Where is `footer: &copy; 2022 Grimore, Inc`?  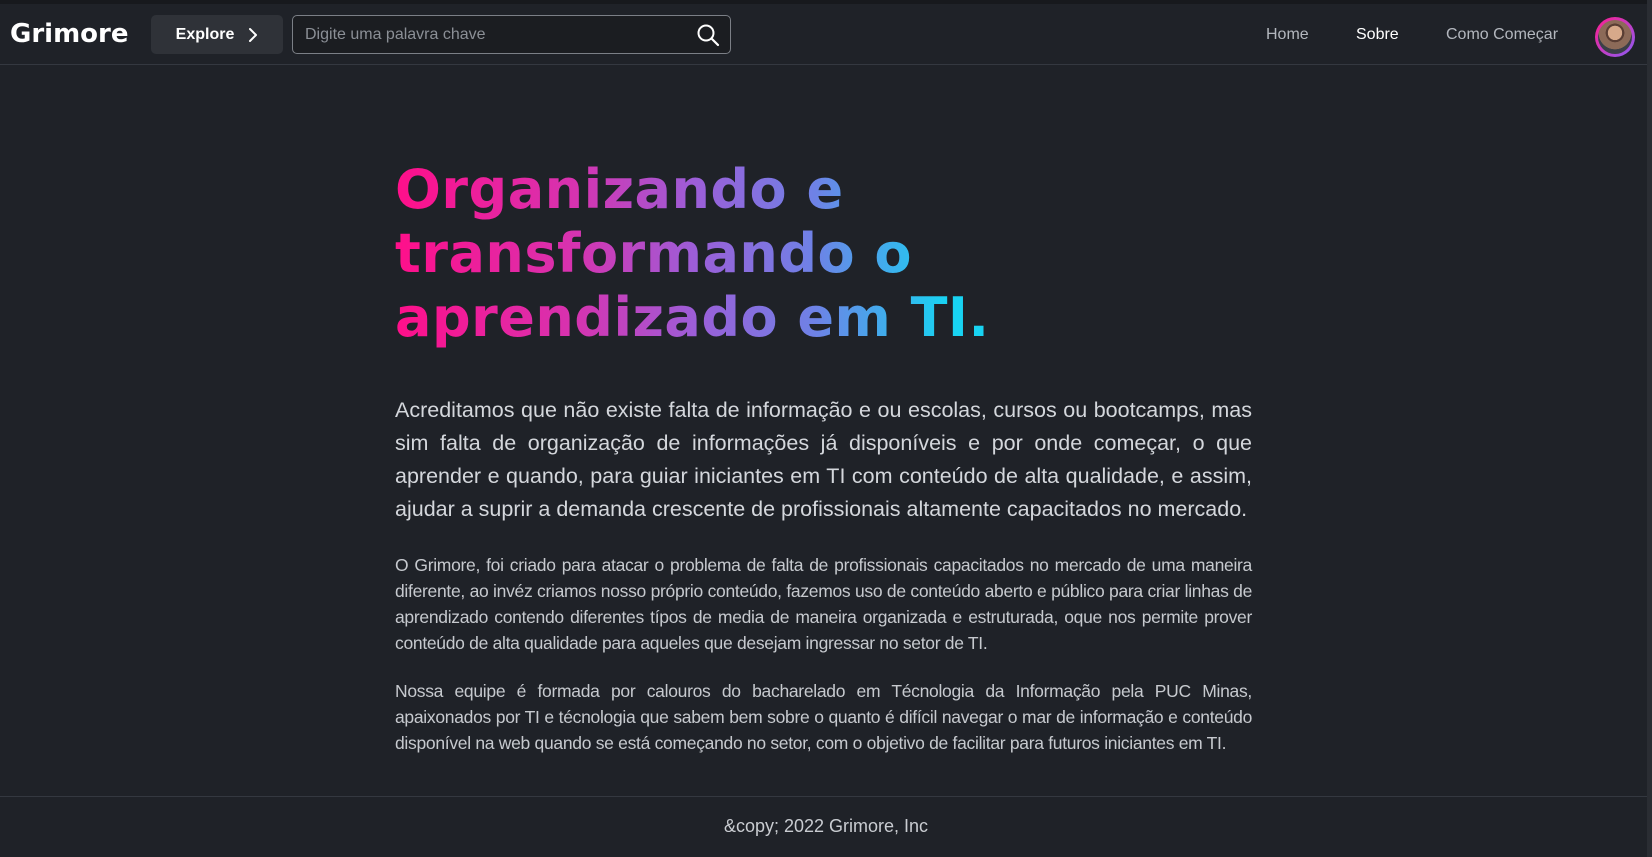
footer: &copy; 2022 Grimore, Inc is located at coordinates (826, 826).